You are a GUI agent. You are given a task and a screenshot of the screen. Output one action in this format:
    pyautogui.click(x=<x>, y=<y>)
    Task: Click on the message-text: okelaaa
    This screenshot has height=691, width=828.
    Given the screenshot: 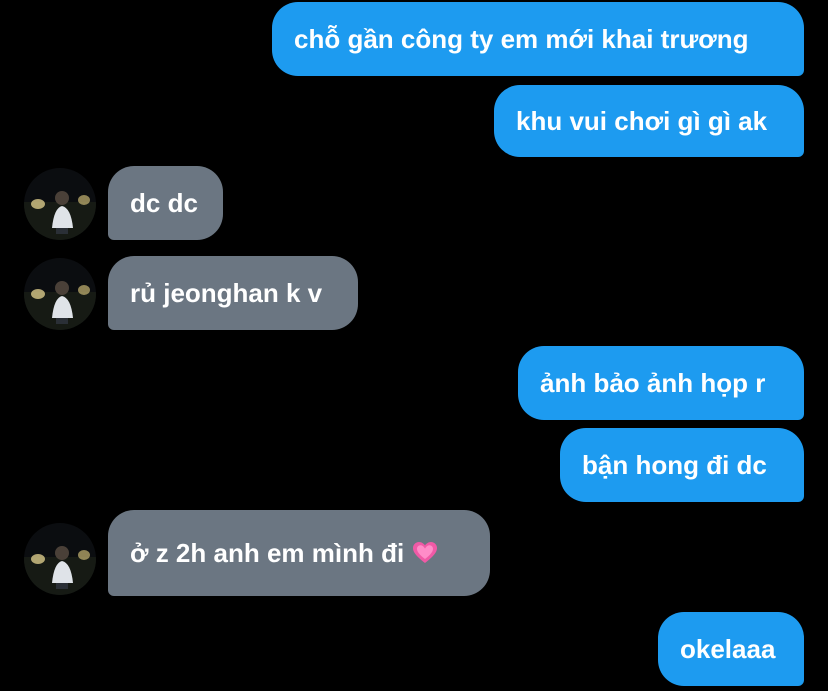 What is the action you would take?
    pyautogui.click(x=728, y=649)
    